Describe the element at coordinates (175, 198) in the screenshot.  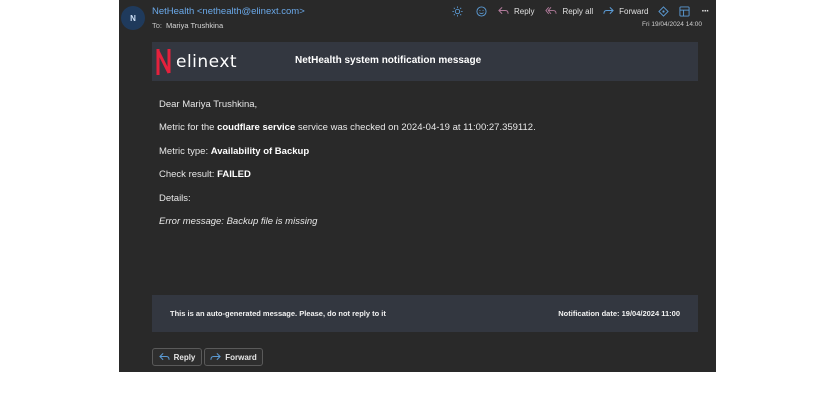
I see `details-label: Details:` at that location.